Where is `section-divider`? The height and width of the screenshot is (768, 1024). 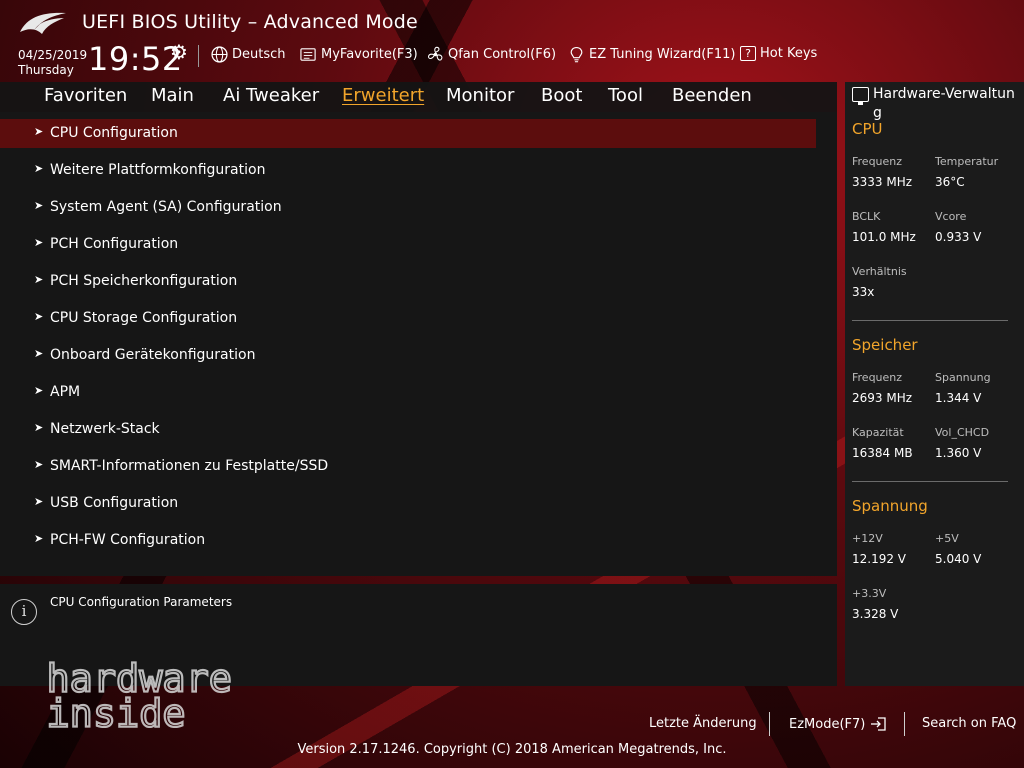 section-divider is located at coordinates (930, 481).